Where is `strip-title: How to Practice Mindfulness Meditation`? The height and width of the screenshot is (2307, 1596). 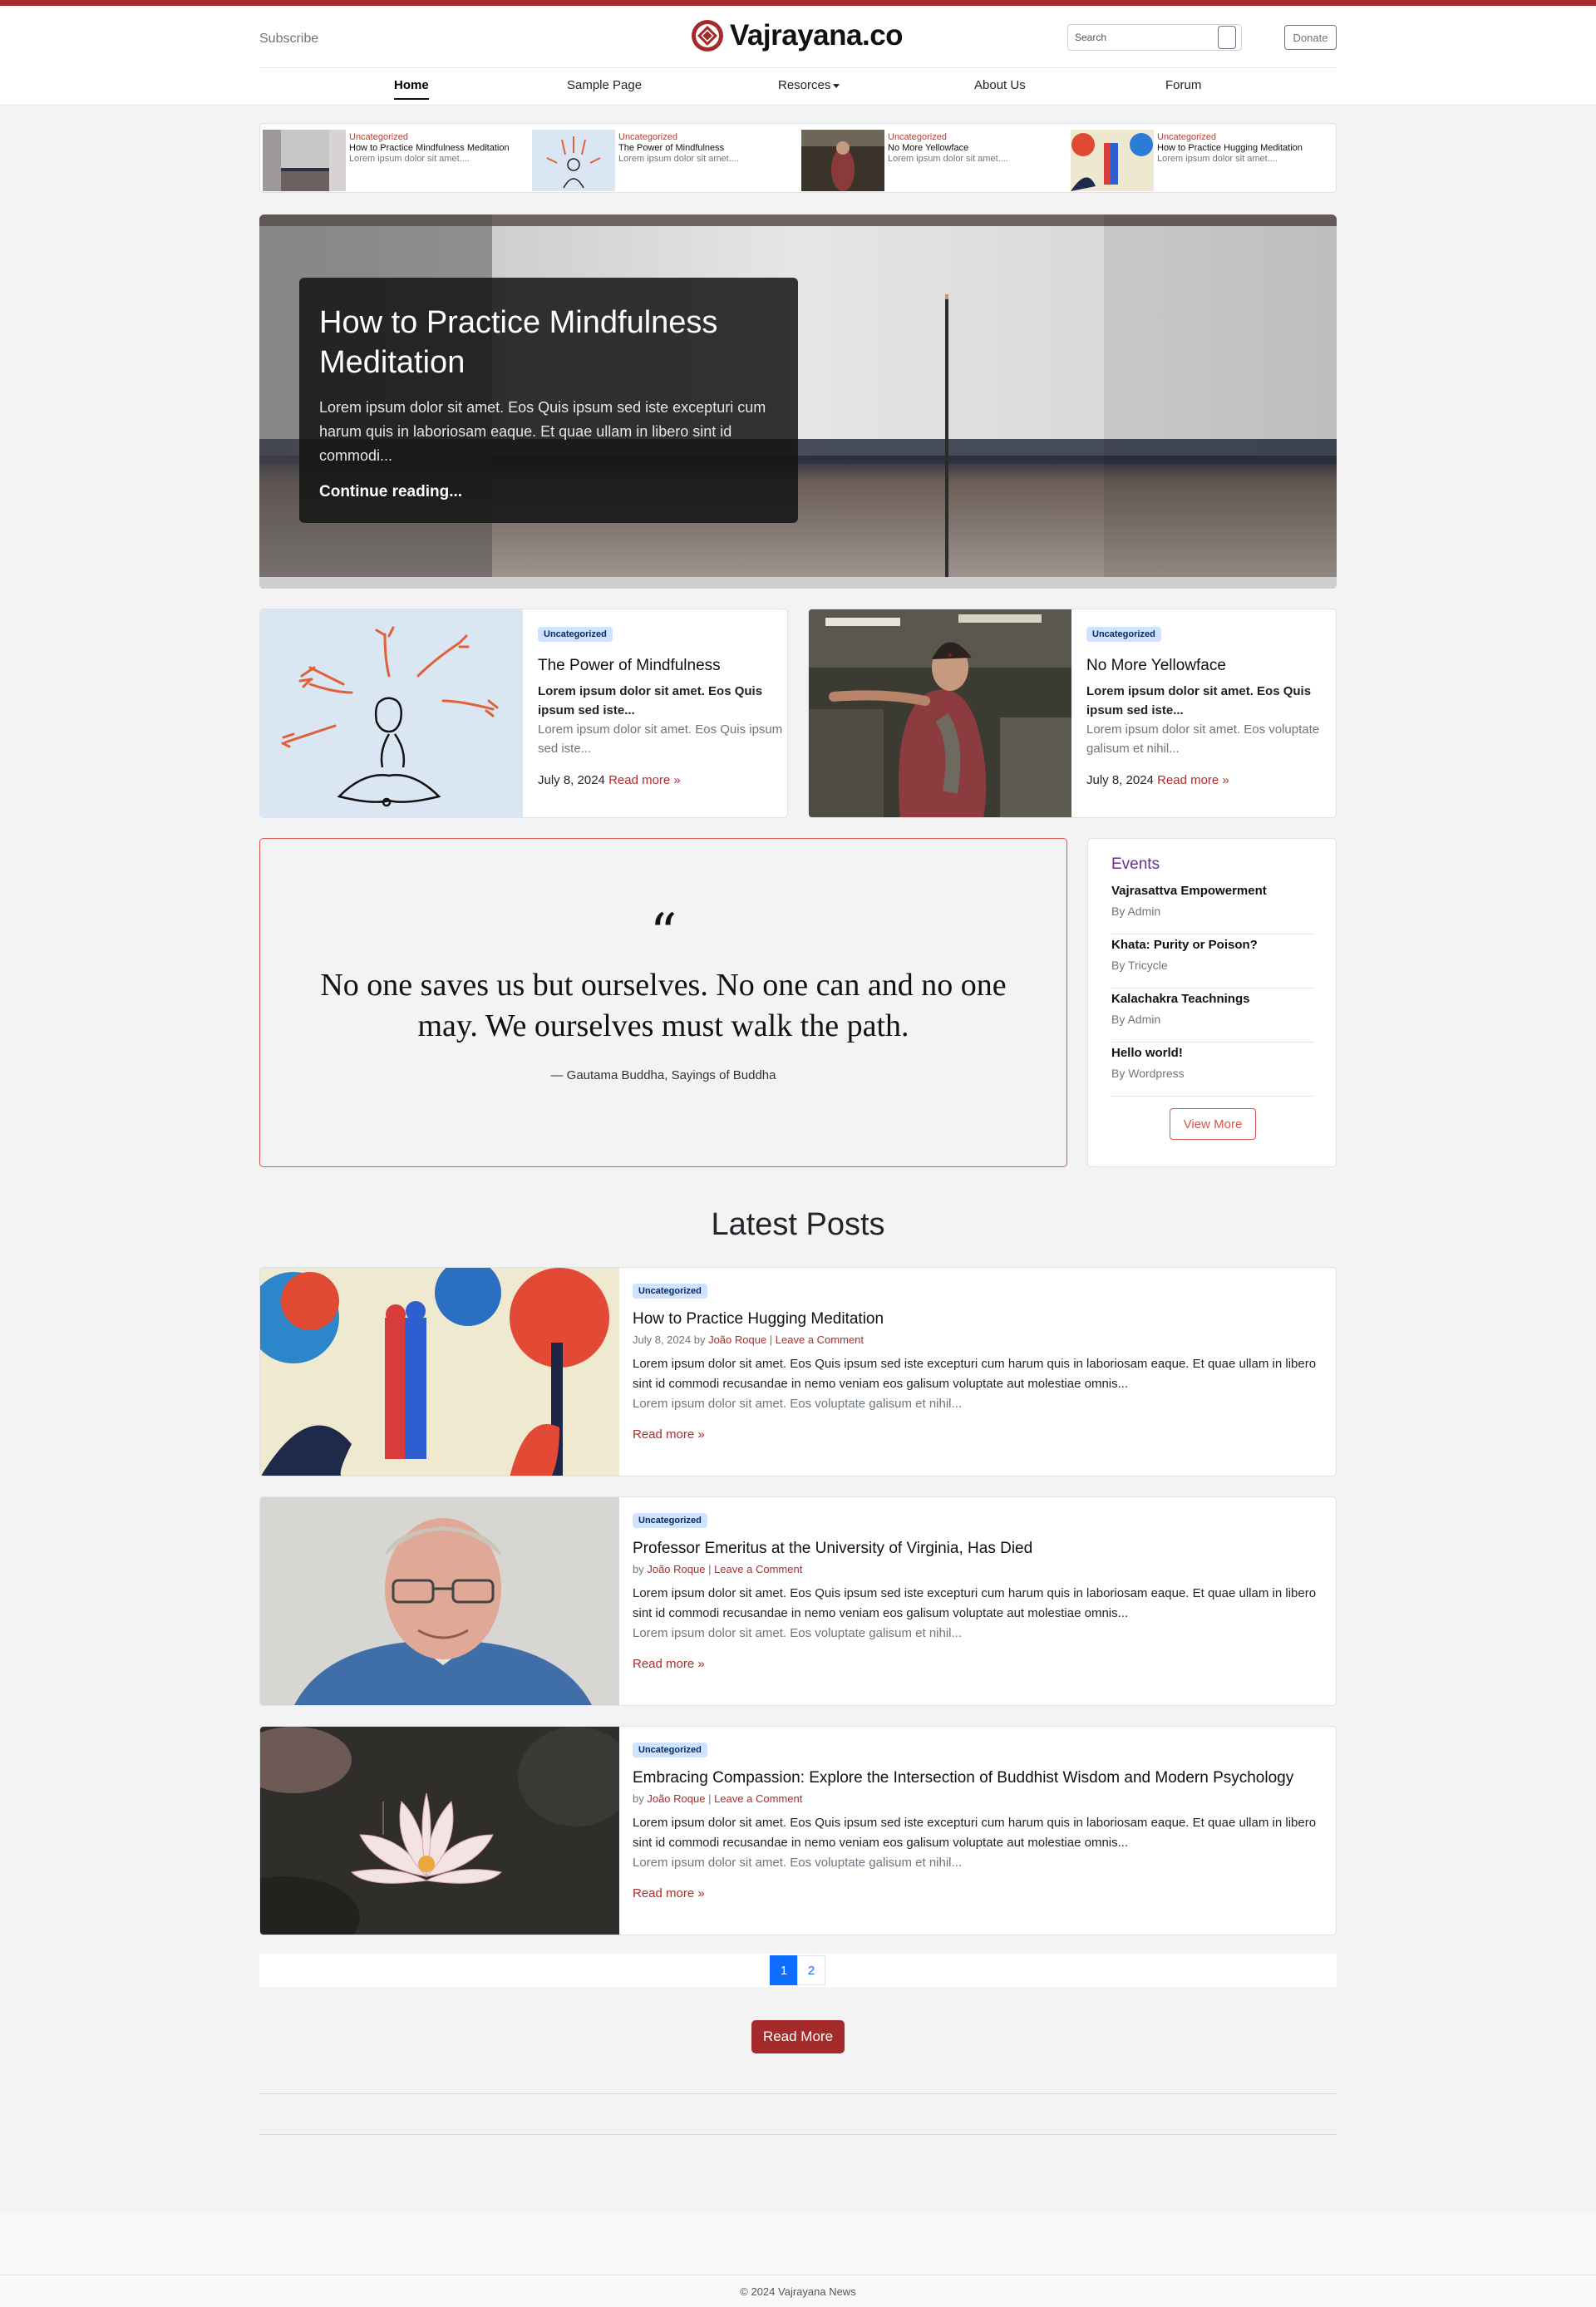
strip-title: How to Practice Mindfulness Meditation is located at coordinates (438, 148).